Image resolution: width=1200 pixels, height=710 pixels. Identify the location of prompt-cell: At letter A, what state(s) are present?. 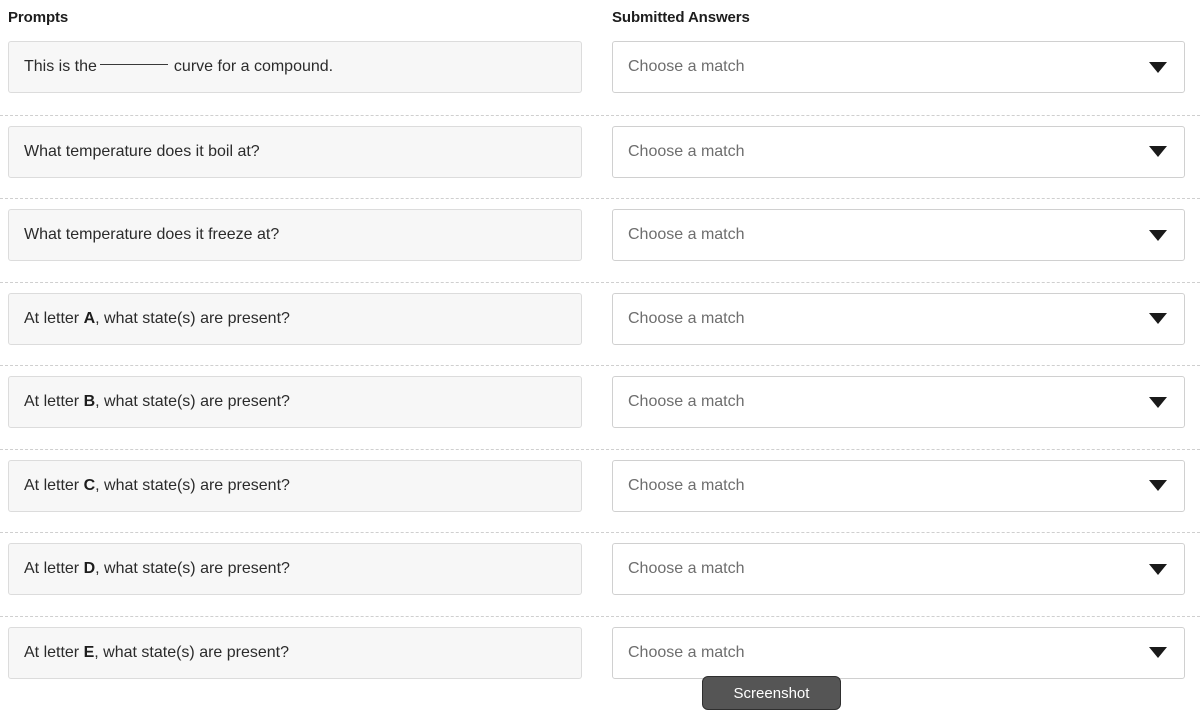
(301, 319).